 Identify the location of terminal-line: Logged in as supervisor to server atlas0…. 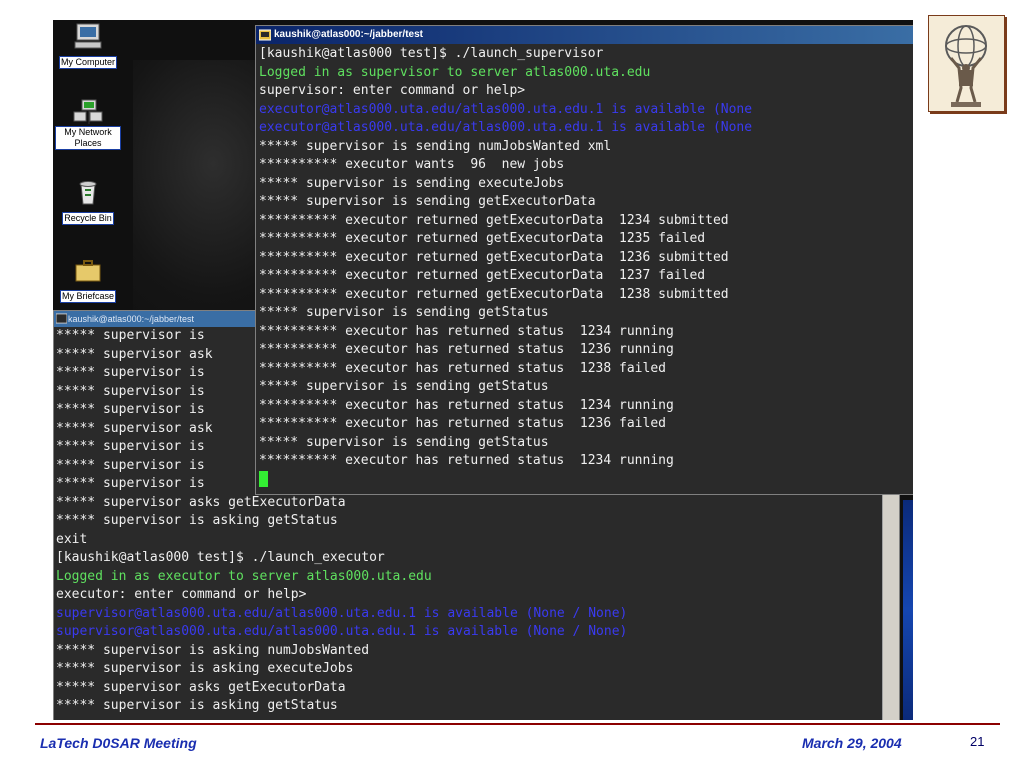
(455, 72).